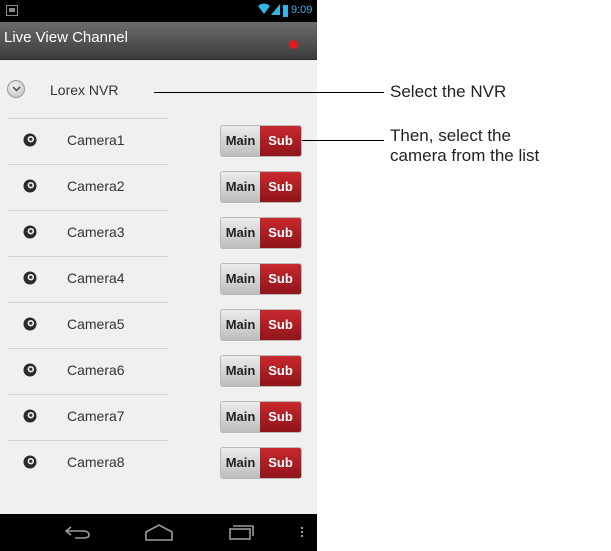 The width and height of the screenshot is (611, 551). What do you see at coordinates (302, 532) in the screenshot?
I see `menu-icon` at bounding box center [302, 532].